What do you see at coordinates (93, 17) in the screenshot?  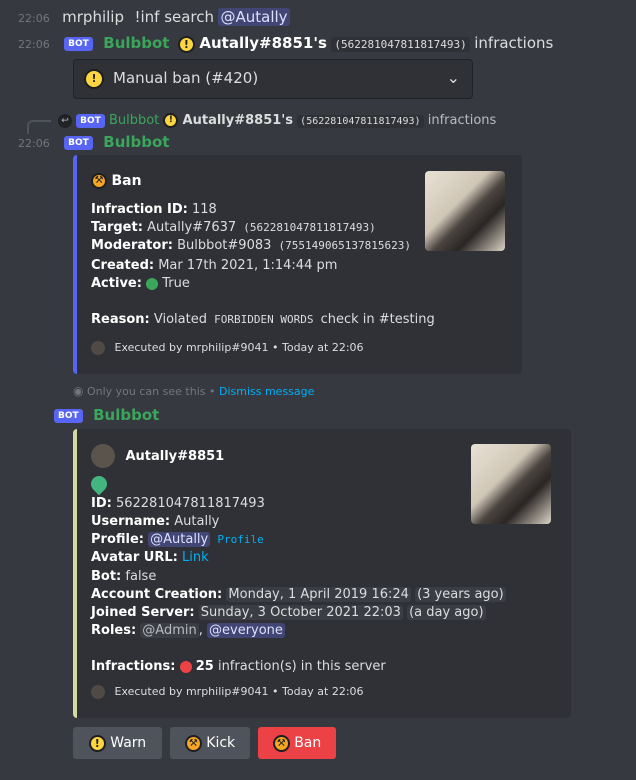 I see `author-name: mrphilip` at bounding box center [93, 17].